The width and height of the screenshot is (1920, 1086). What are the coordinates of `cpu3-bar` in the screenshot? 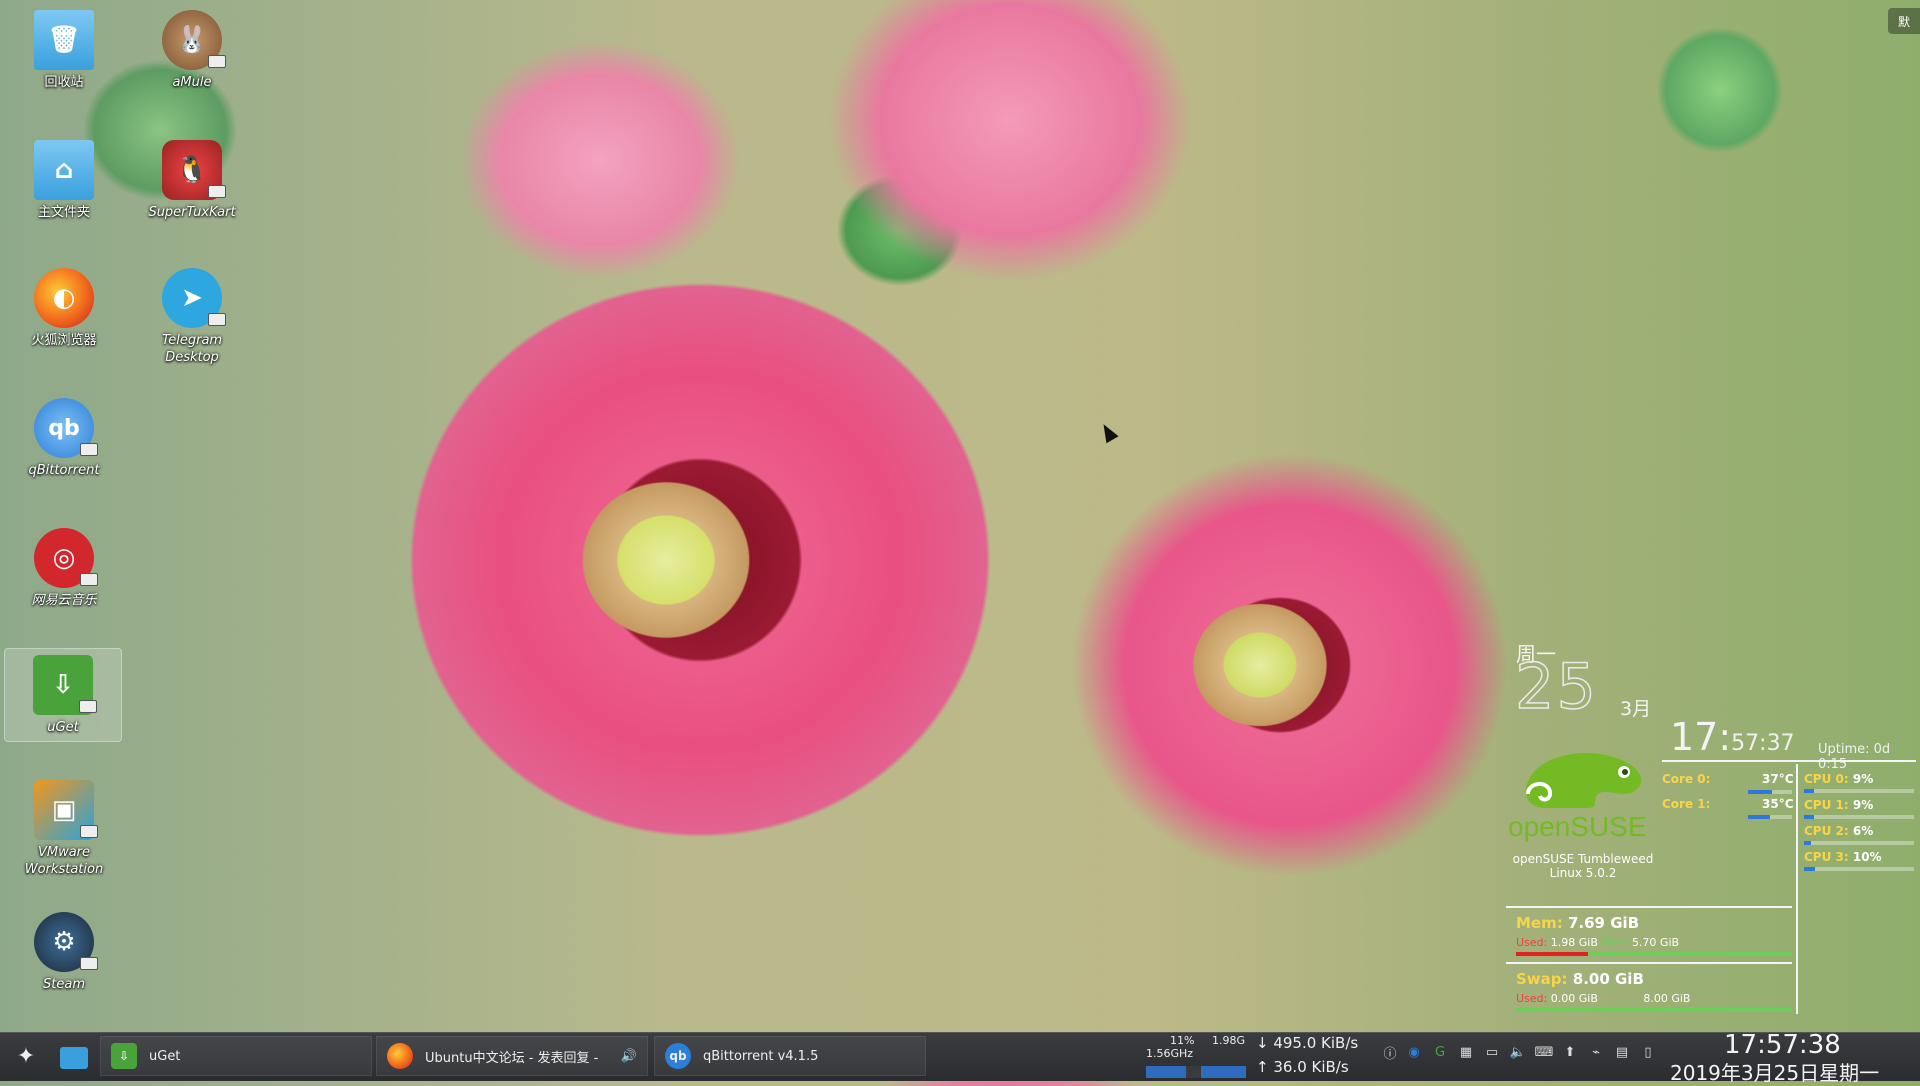 It's located at (1859, 869).